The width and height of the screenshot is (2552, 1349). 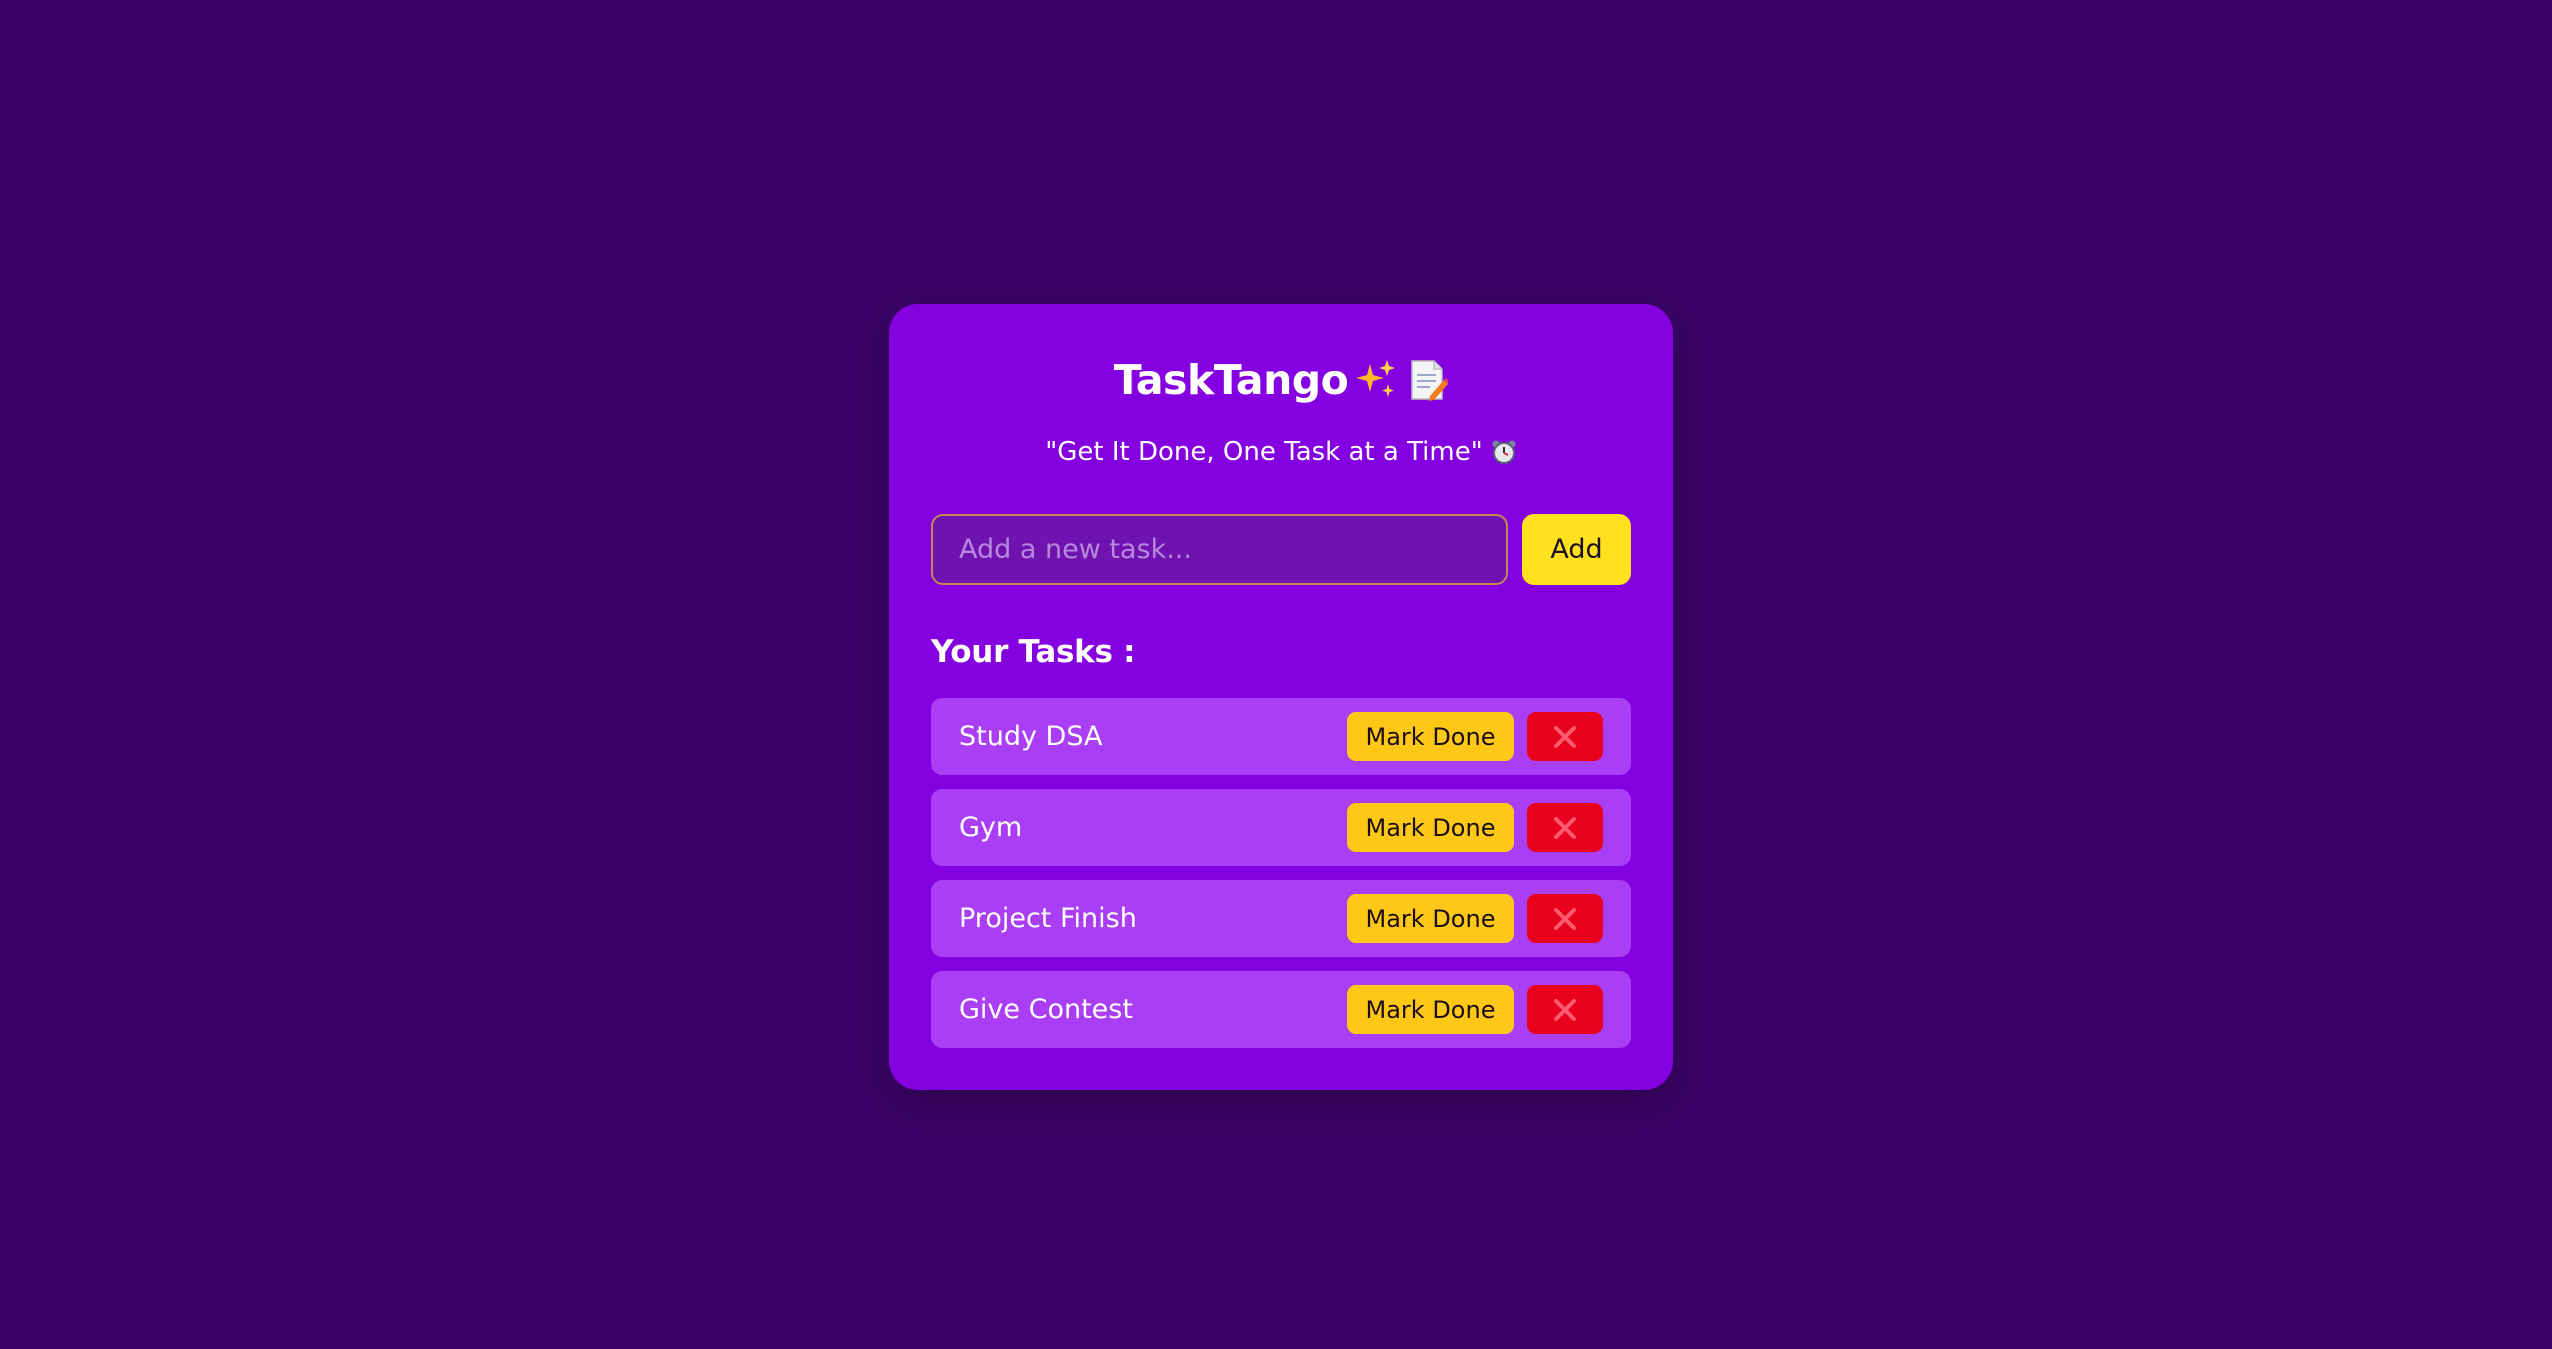 I want to click on new-task-input, so click(x=1219, y=549).